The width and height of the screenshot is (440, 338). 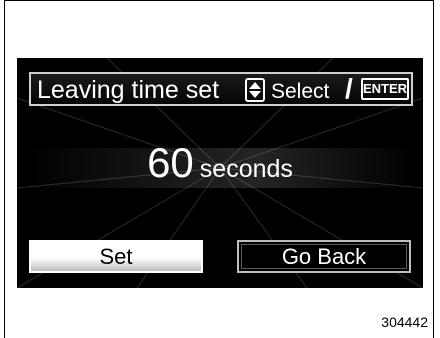 What do you see at coordinates (300, 91) in the screenshot?
I see `select-hint: Select` at bounding box center [300, 91].